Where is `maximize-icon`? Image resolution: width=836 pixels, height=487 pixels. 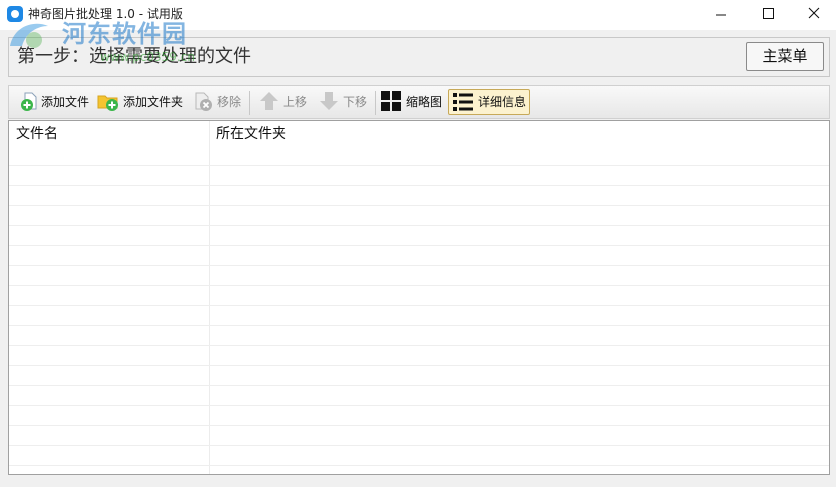 maximize-icon is located at coordinates (768, 13).